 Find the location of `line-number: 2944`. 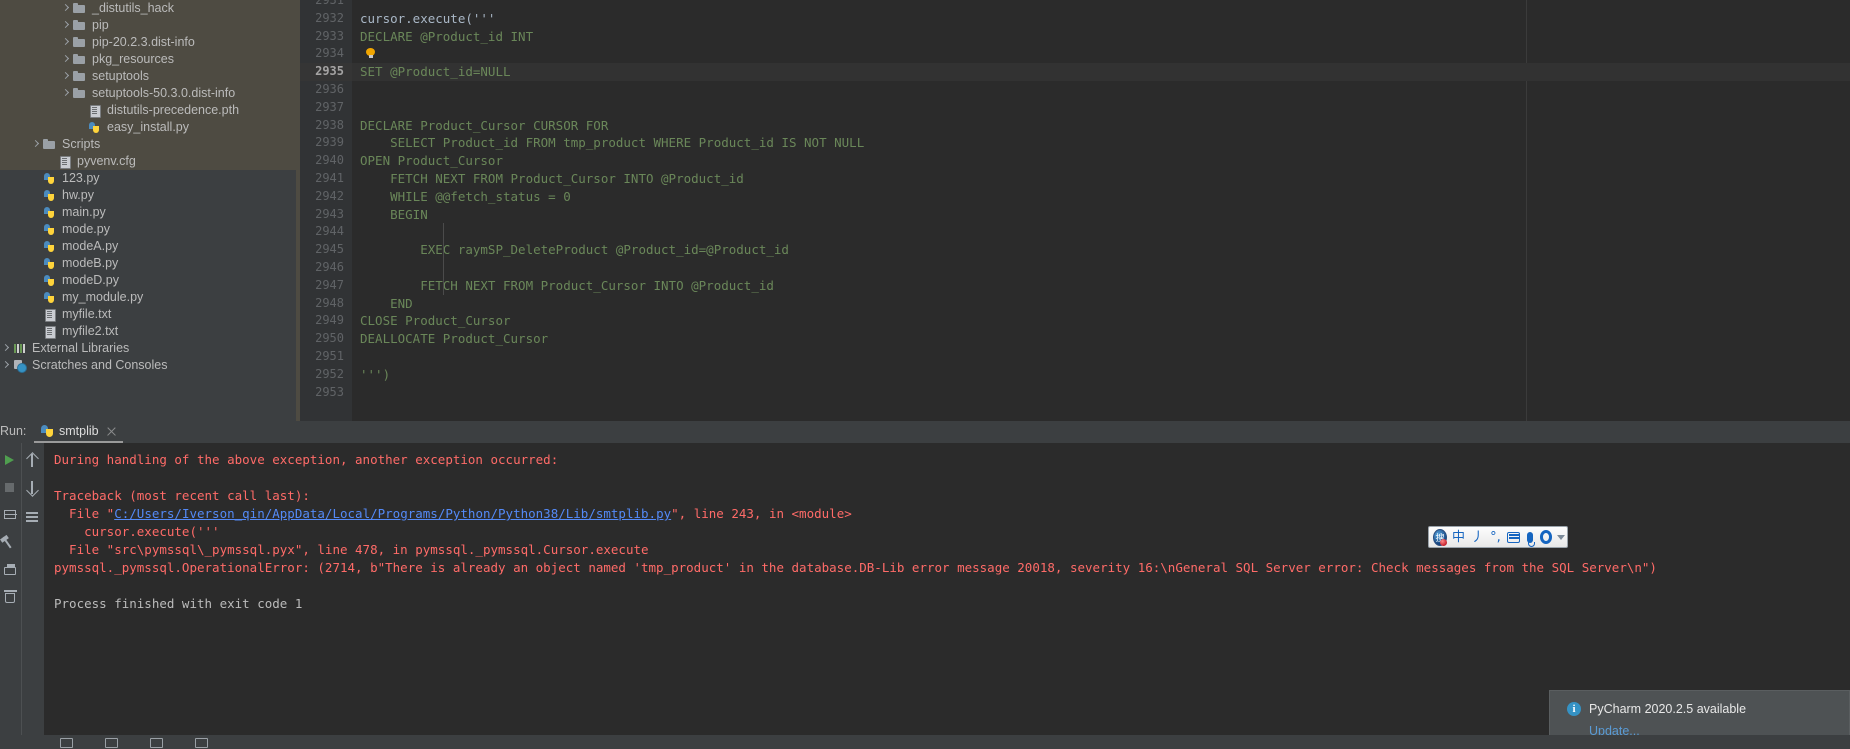

line-number: 2944 is located at coordinates (329, 231).